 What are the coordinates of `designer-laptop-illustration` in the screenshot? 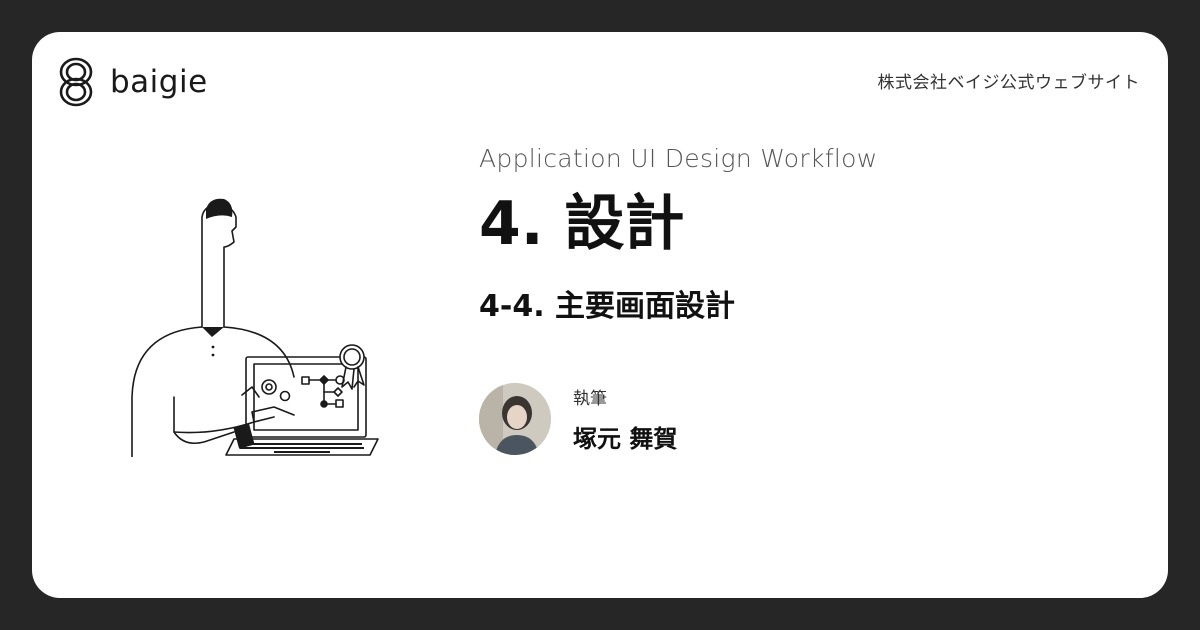 It's located at (255, 327).